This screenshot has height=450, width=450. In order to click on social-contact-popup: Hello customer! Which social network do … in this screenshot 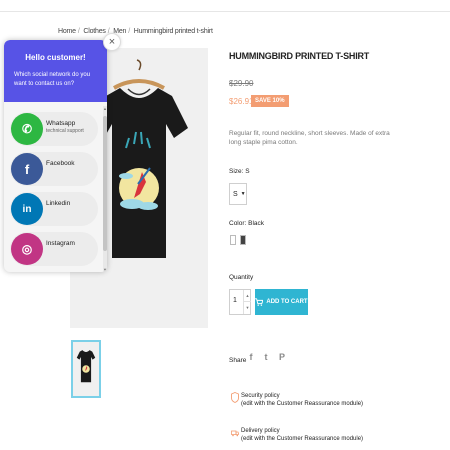, I will do `click(55, 156)`.